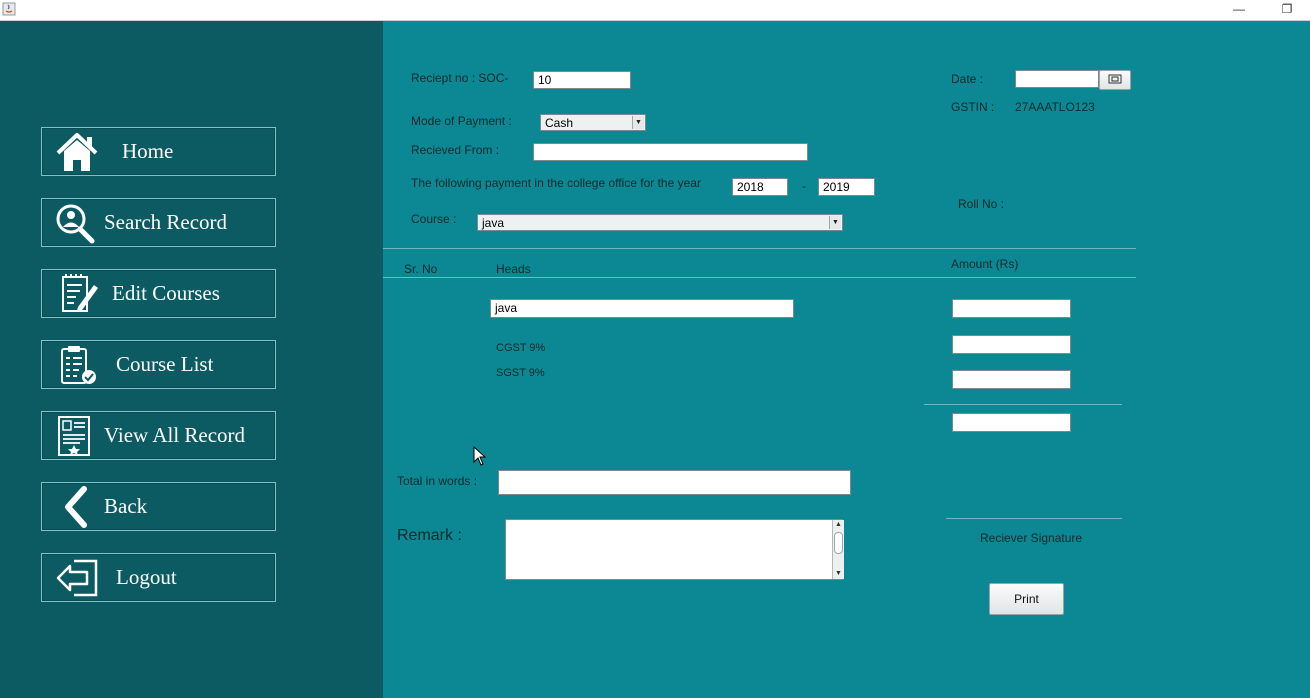 This screenshot has width=1310, height=698. Describe the element at coordinates (76, 507) in the screenshot. I see `chevron-left-icon` at that location.